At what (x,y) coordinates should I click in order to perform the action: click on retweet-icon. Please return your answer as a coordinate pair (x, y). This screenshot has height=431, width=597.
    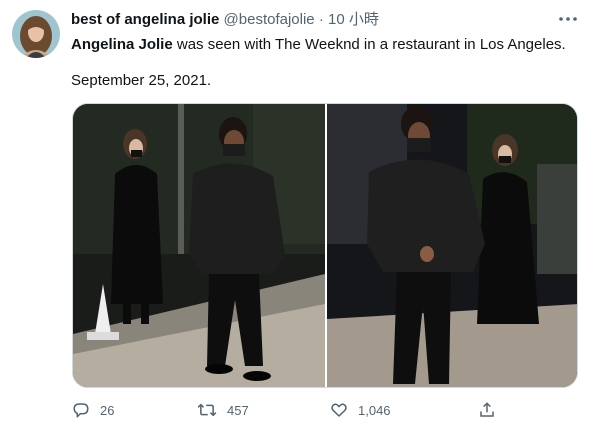
    Looking at the image, I should click on (207, 410).